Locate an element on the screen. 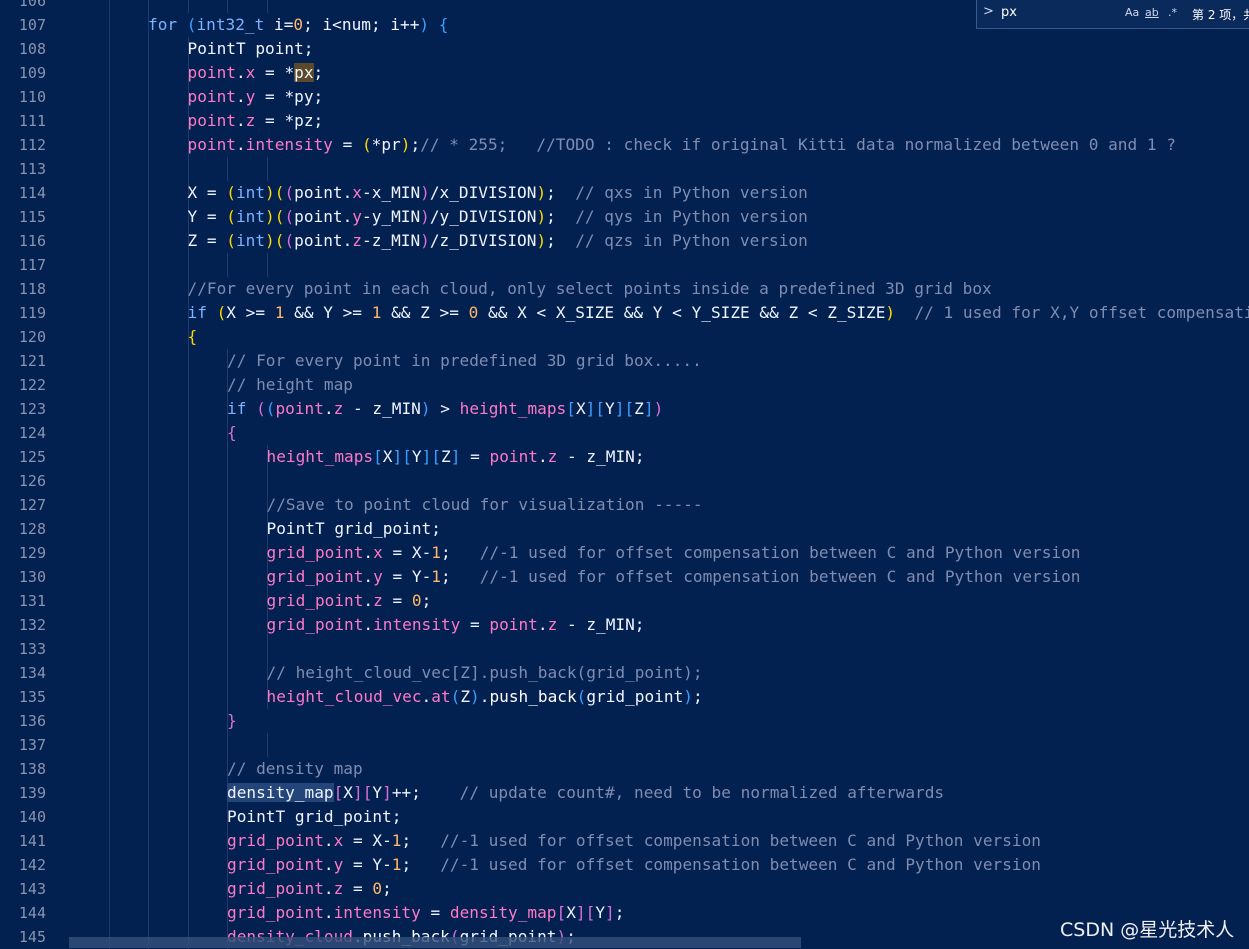 Image resolution: width=1249 pixels, height=949 pixels. code-token: ; is located at coordinates (560, 216).